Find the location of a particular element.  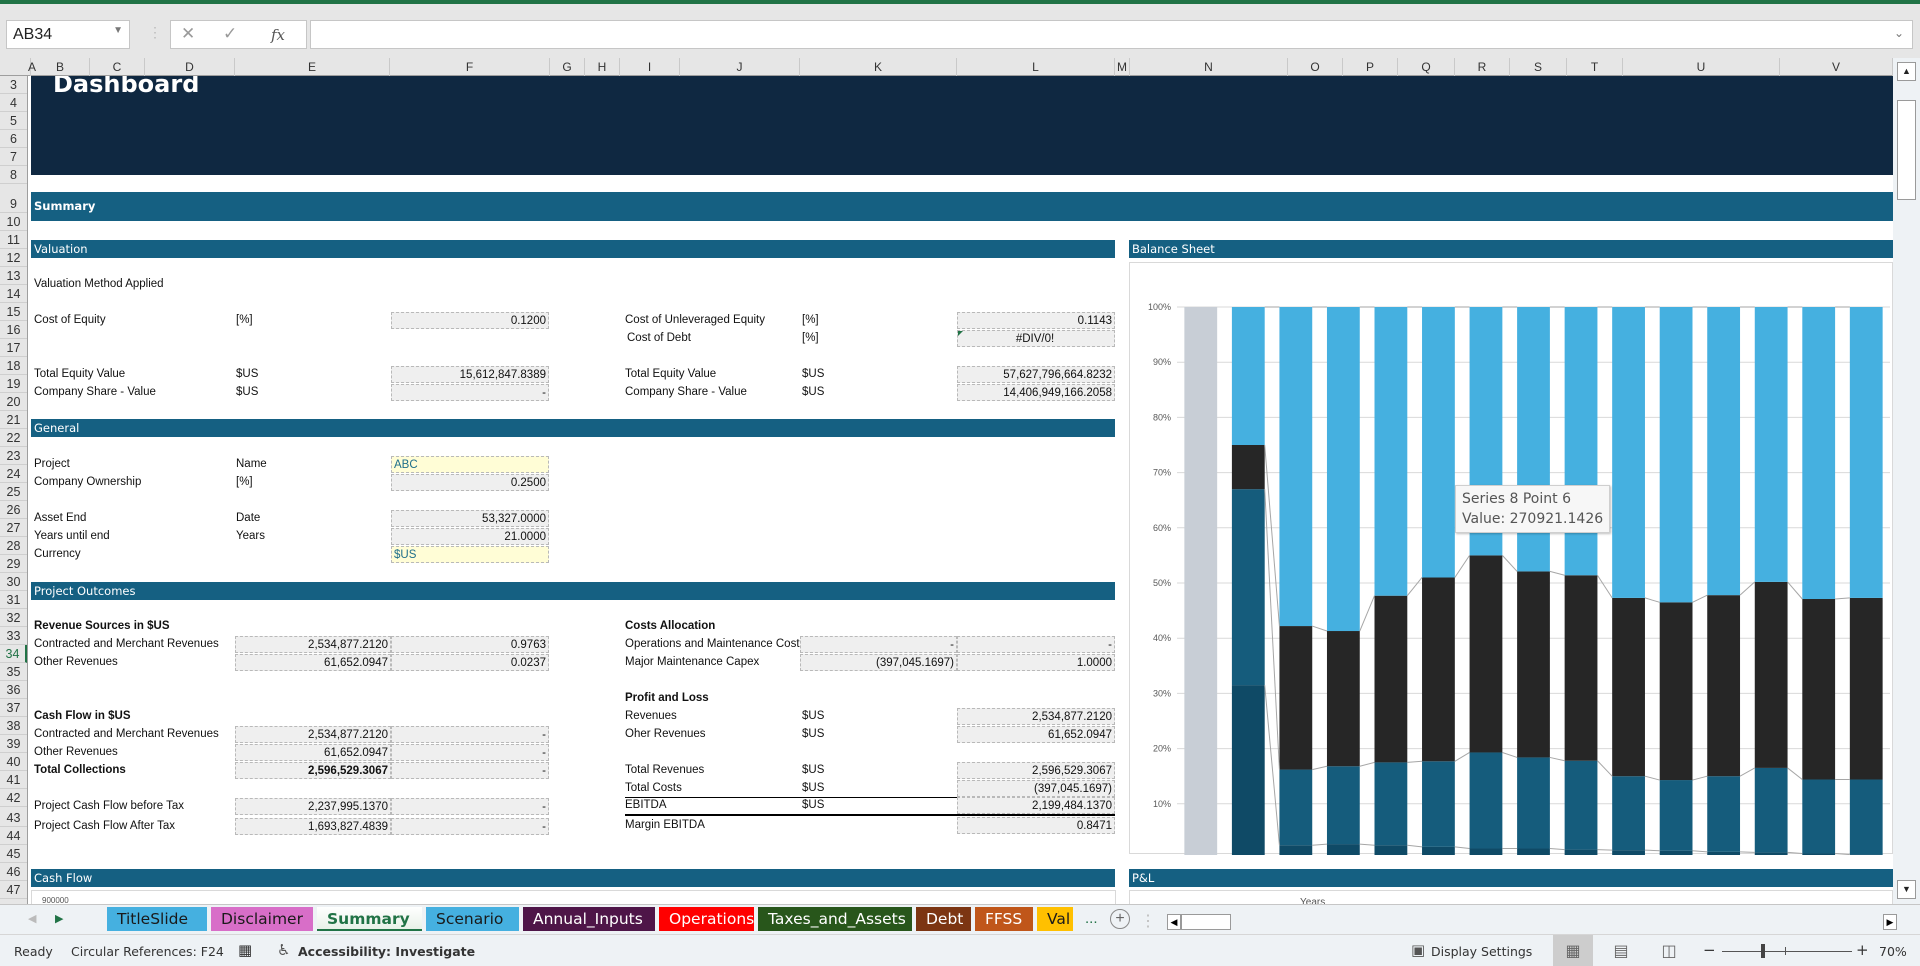

row-header-12: 12 is located at coordinates (13, 258).